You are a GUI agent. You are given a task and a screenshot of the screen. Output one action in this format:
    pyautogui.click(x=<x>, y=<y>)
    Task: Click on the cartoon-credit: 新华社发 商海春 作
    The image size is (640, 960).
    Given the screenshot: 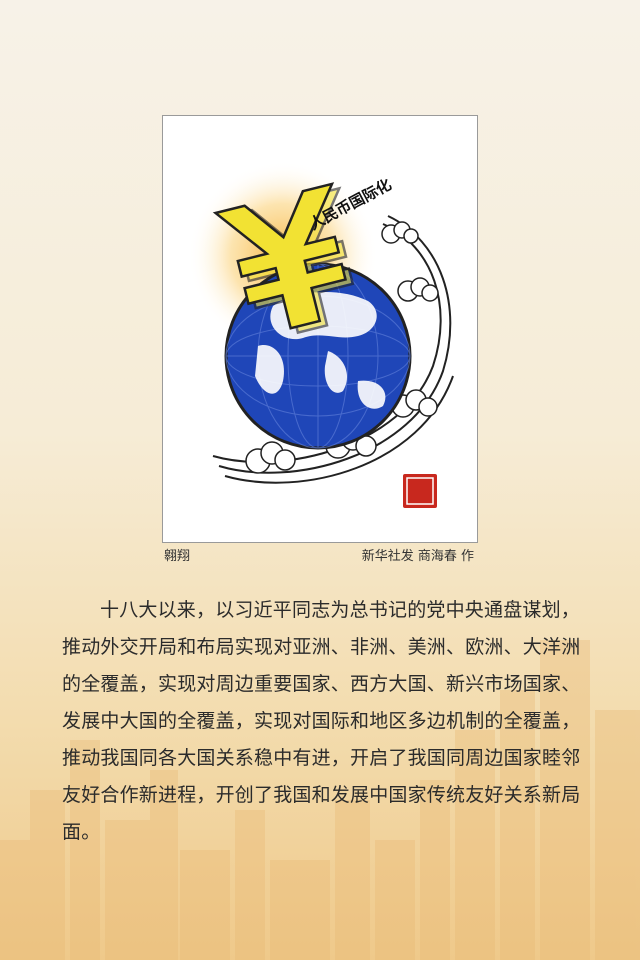 What is the action you would take?
    pyautogui.click(x=417, y=556)
    